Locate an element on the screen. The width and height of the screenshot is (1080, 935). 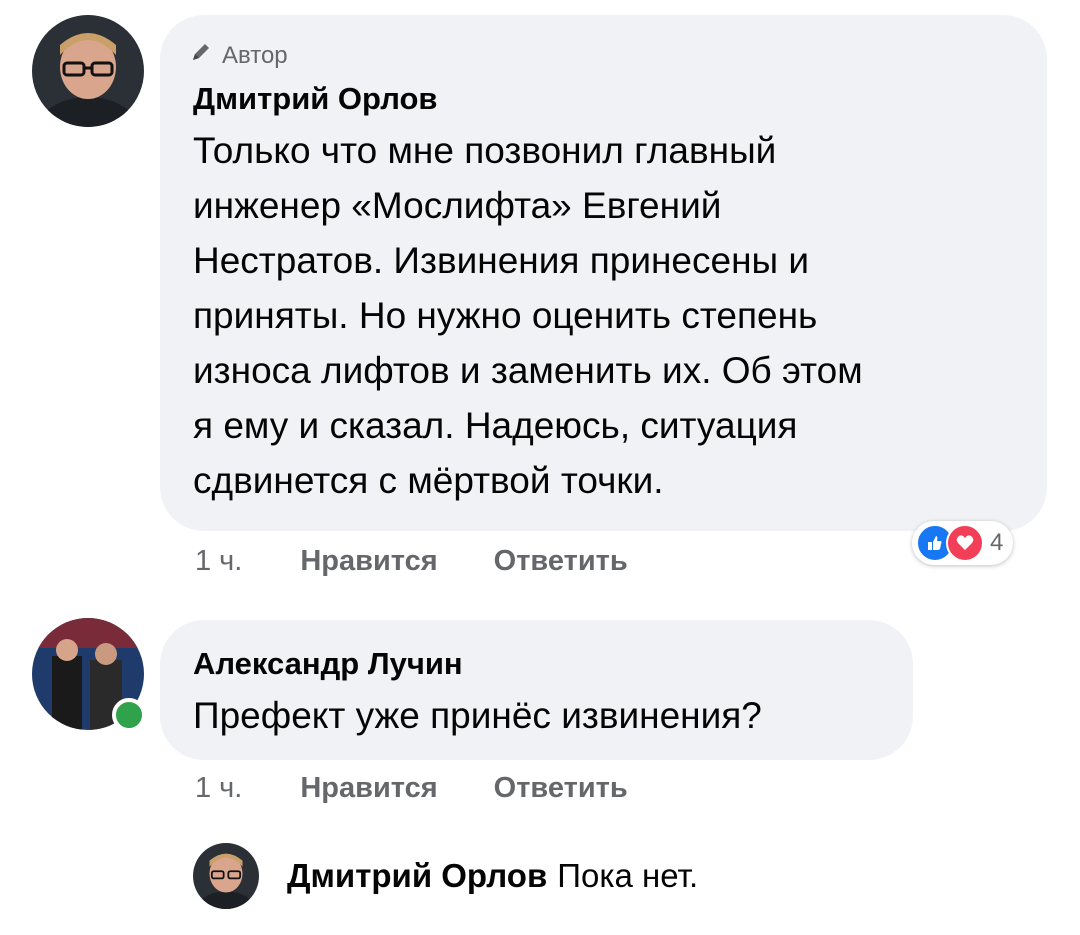
reply-preview: Дмитрий Орлов Пока нет. is located at coordinates (445, 876).